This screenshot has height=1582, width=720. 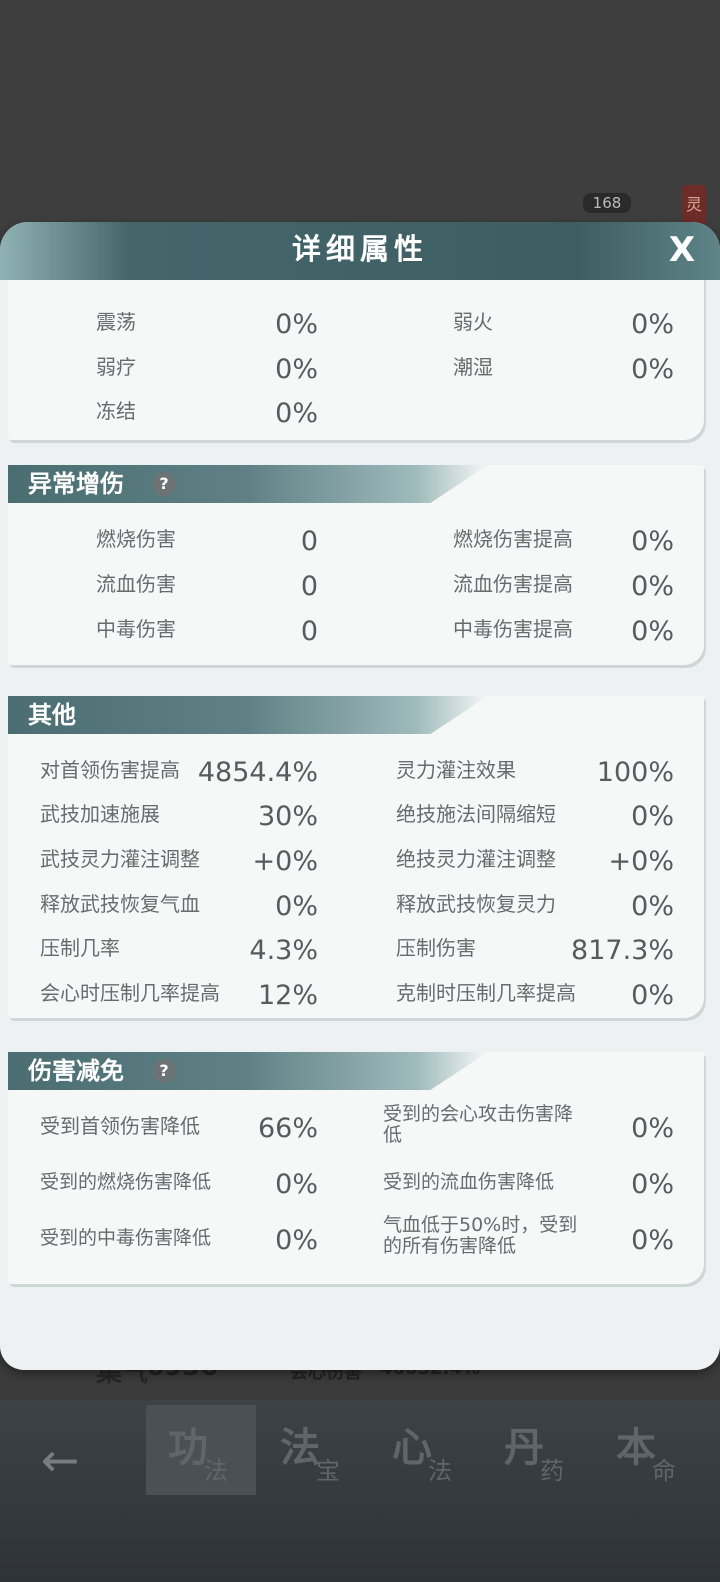 I want to click on tab-sublabel: 宝, so click(x=328, y=1471).